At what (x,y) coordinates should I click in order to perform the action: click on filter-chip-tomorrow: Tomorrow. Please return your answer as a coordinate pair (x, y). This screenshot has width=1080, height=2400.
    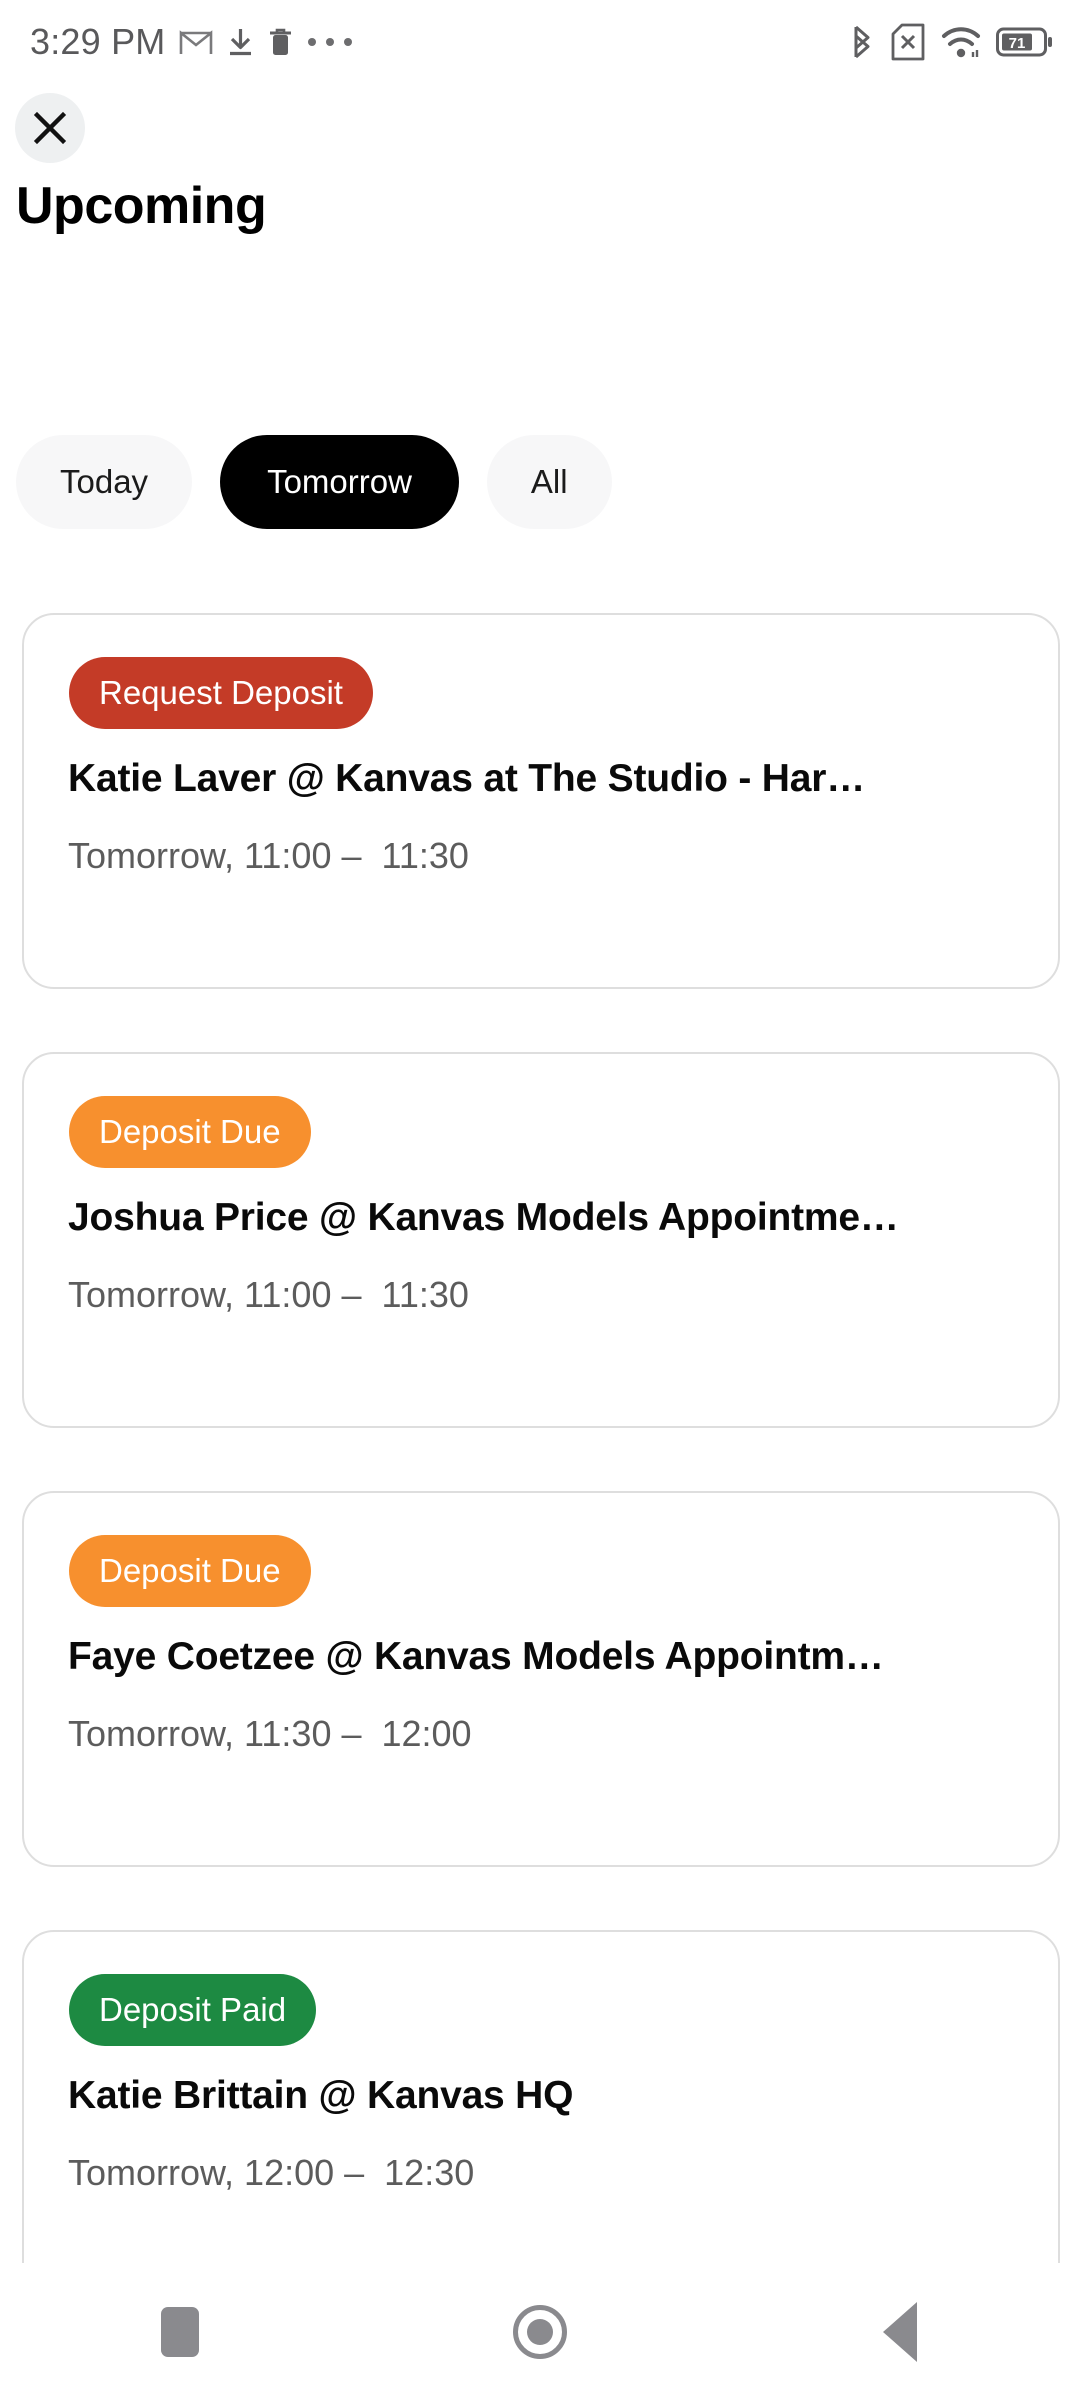
    Looking at the image, I should click on (339, 482).